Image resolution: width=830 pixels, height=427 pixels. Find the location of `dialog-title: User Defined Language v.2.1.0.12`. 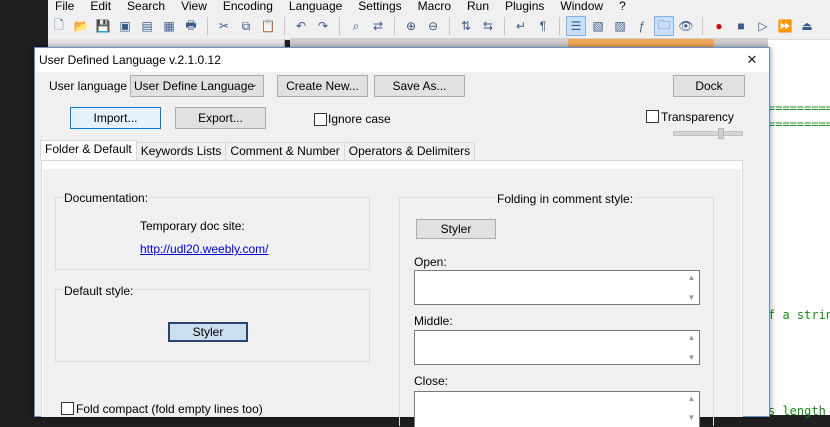

dialog-title: User Defined Language v.2.1.0.12 is located at coordinates (130, 60).